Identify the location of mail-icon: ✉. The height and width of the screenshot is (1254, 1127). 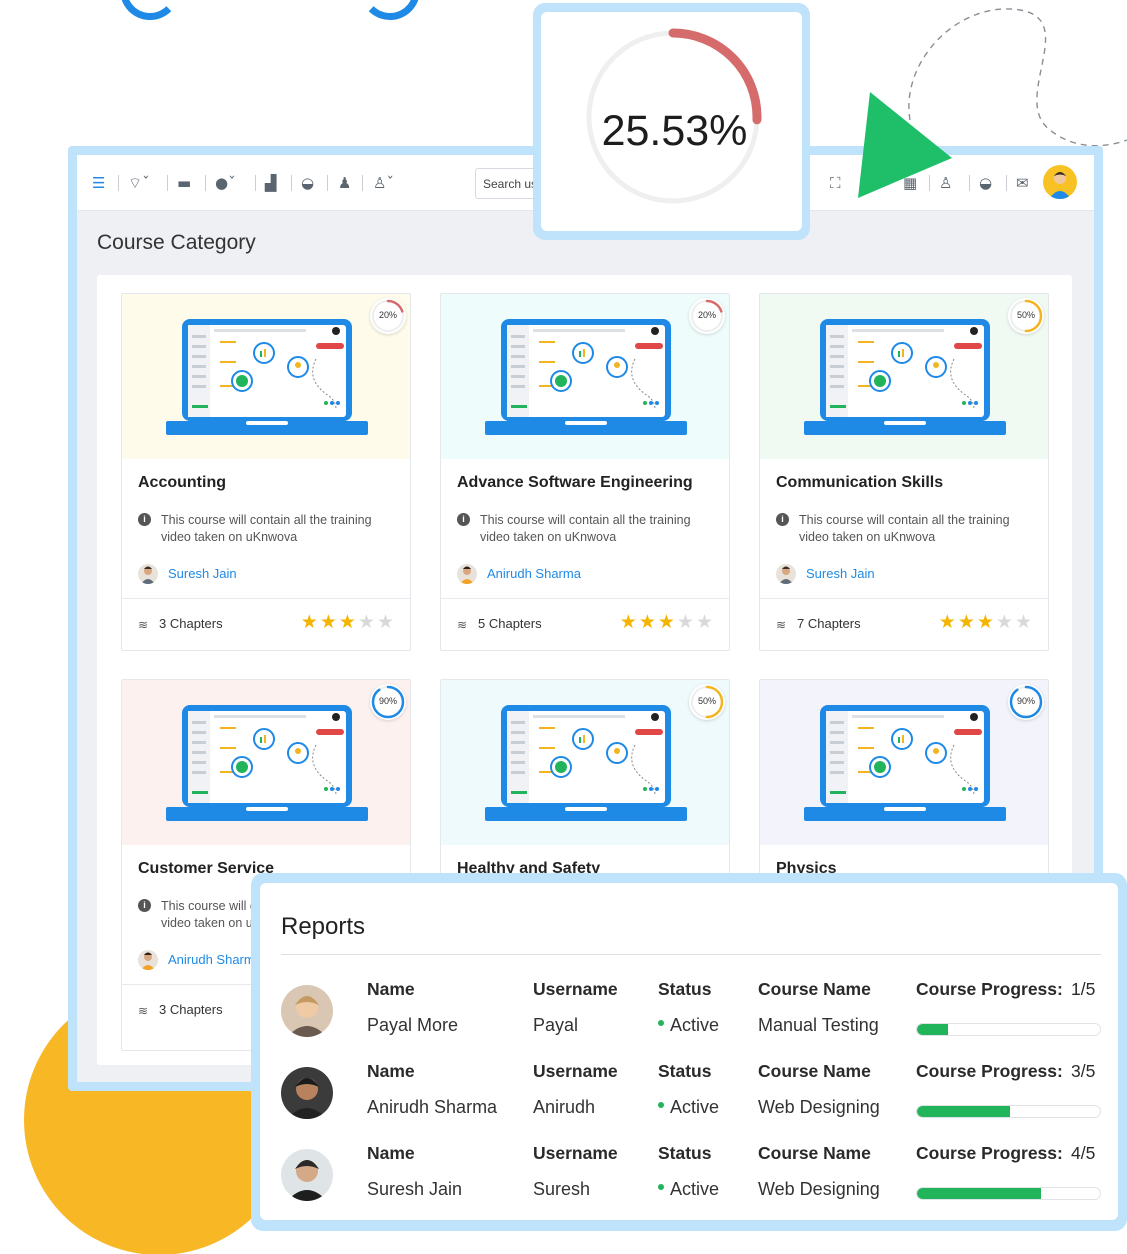
(1022, 183).